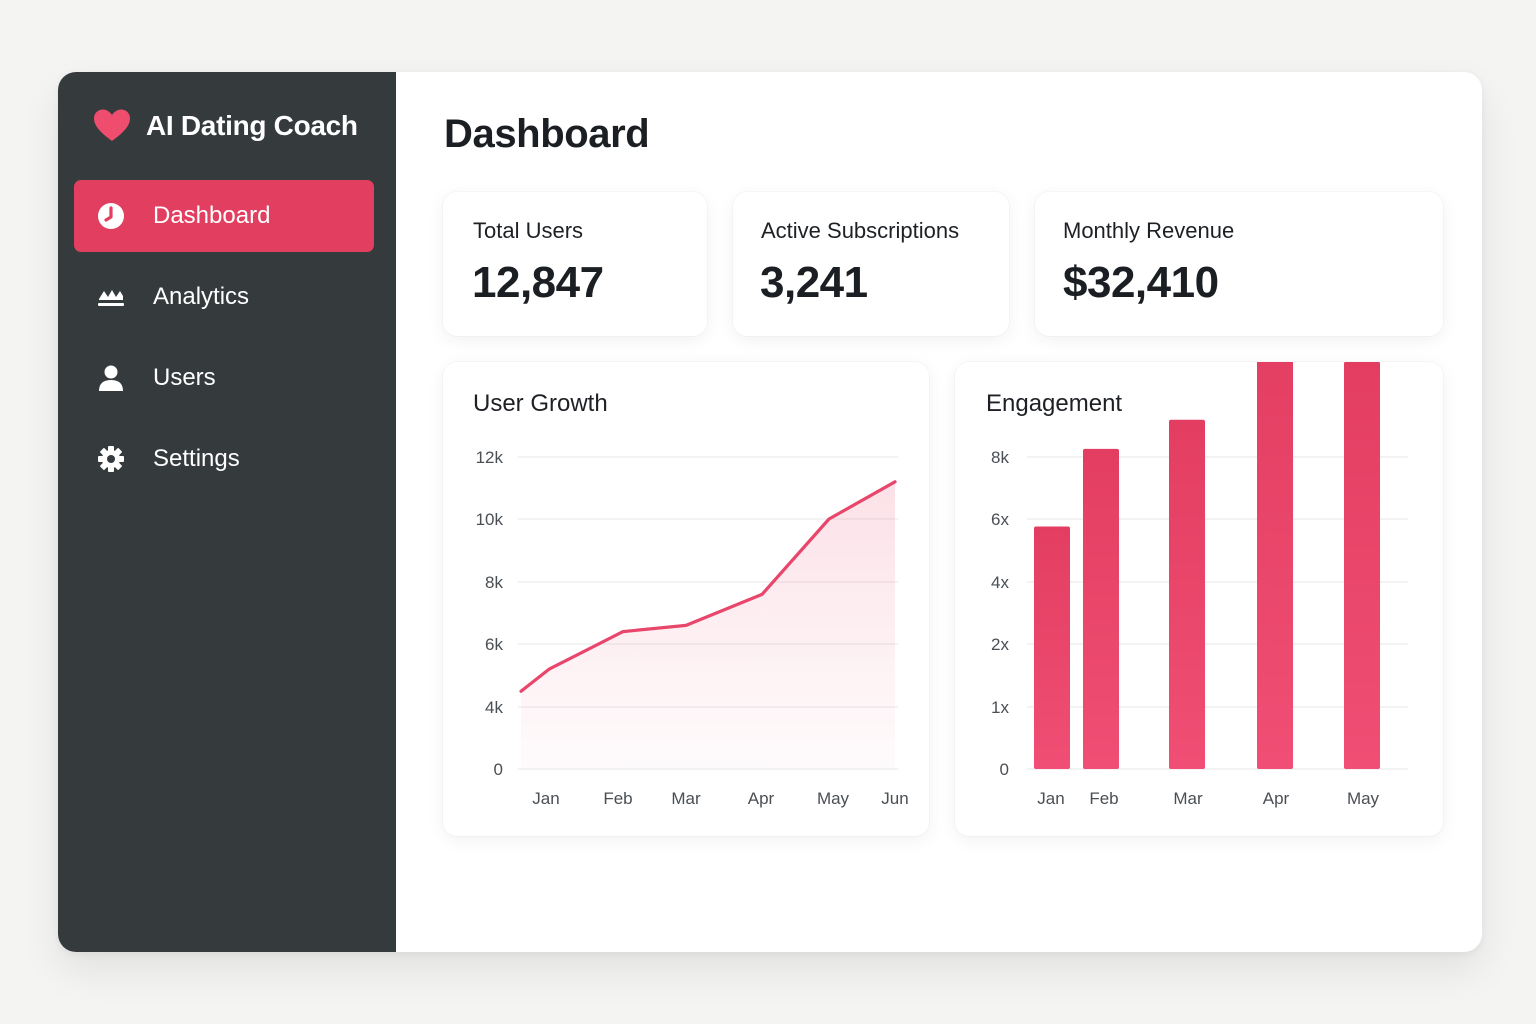  What do you see at coordinates (252, 125) in the screenshot?
I see `app-title: AI Dating Coach` at bounding box center [252, 125].